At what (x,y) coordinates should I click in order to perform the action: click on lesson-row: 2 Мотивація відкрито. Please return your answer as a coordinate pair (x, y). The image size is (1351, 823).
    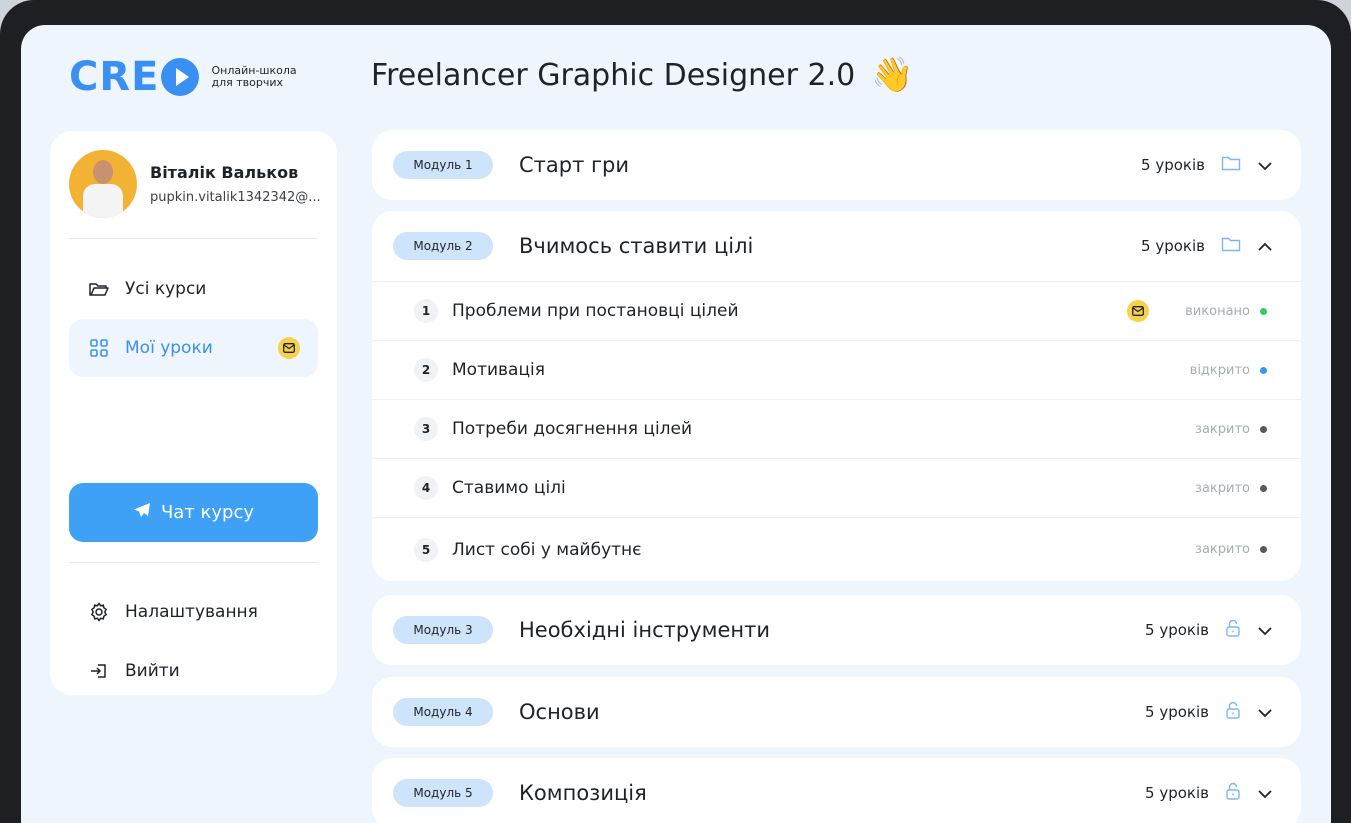
    Looking at the image, I should click on (836, 369).